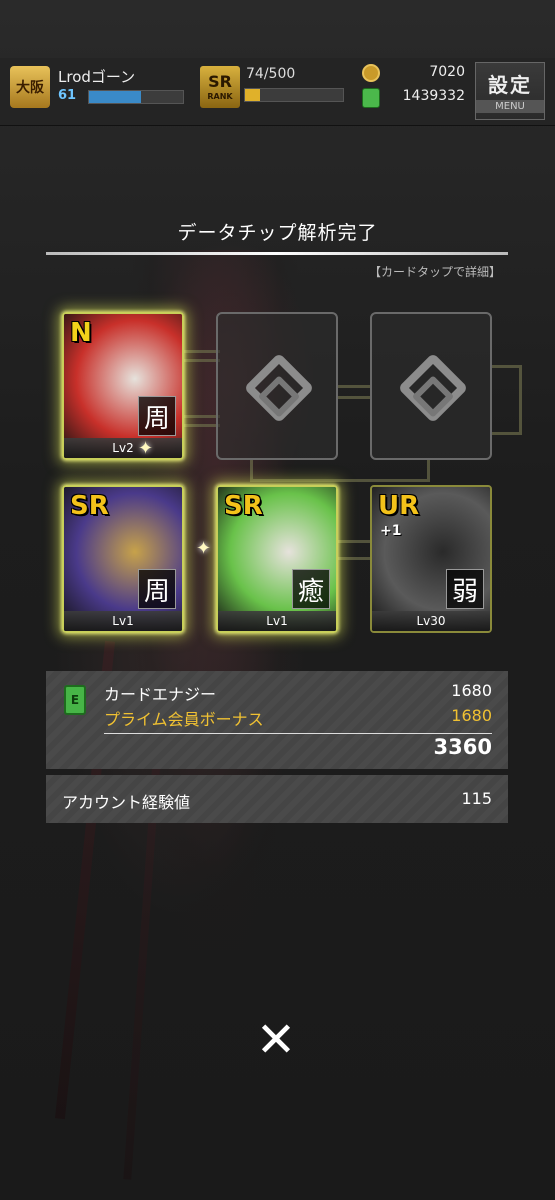 This screenshot has width=555, height=1200. What do you see at coordinates (371, 73) in the screenshot?
I see `coin-icon` at bounding box center [371, 73].